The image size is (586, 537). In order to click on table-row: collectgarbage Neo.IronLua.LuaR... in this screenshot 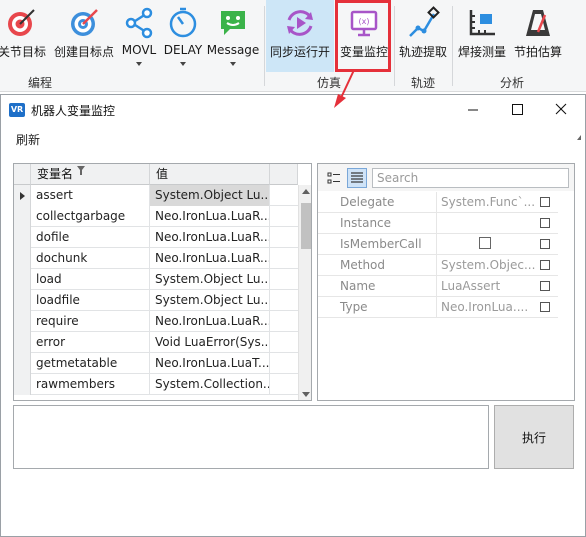, I will do `click(156, 216)`.